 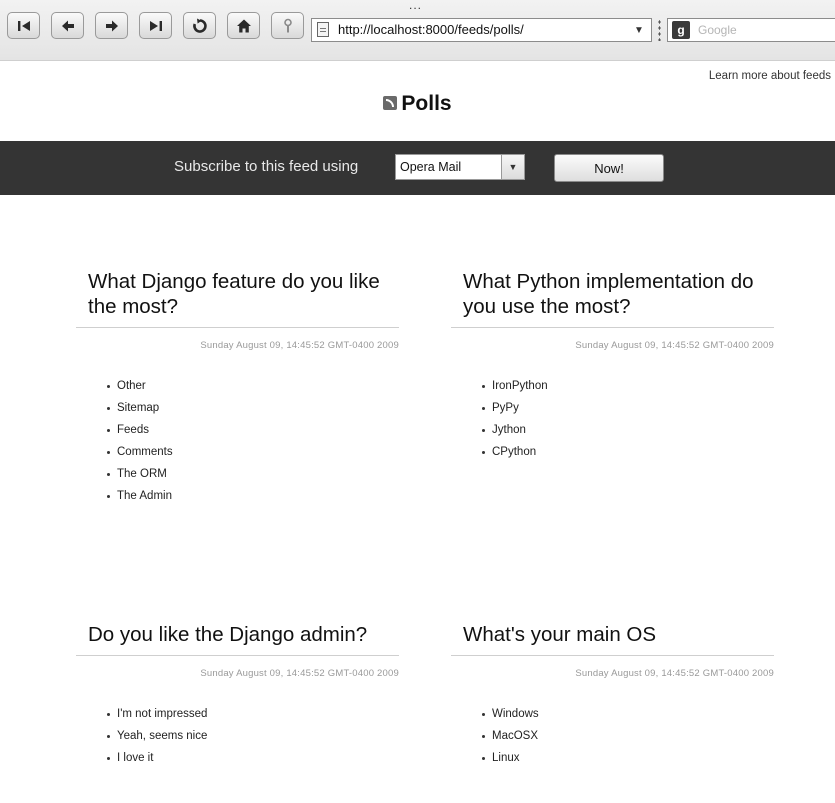 What do you see at coordinates (628, 736) in the screenshot?
I see `poll-choice: MacOSX` at bounding box center [628, 736].